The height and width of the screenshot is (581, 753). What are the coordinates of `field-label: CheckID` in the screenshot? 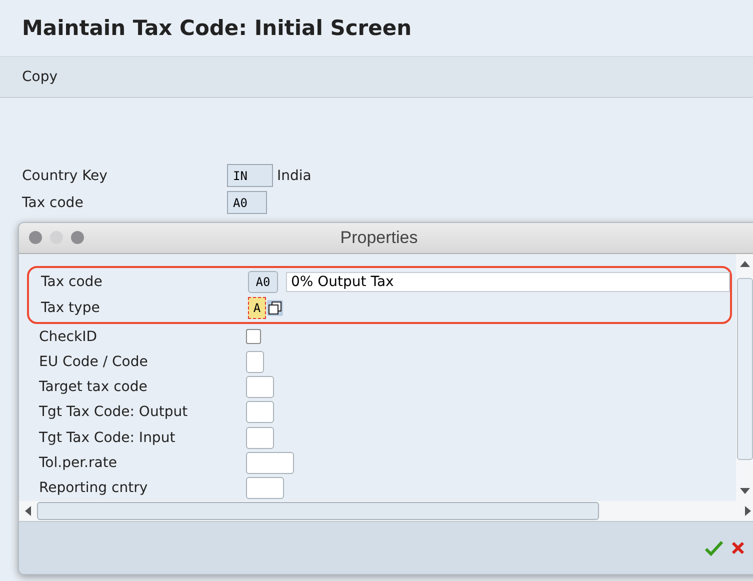 It's located at (68, 336).